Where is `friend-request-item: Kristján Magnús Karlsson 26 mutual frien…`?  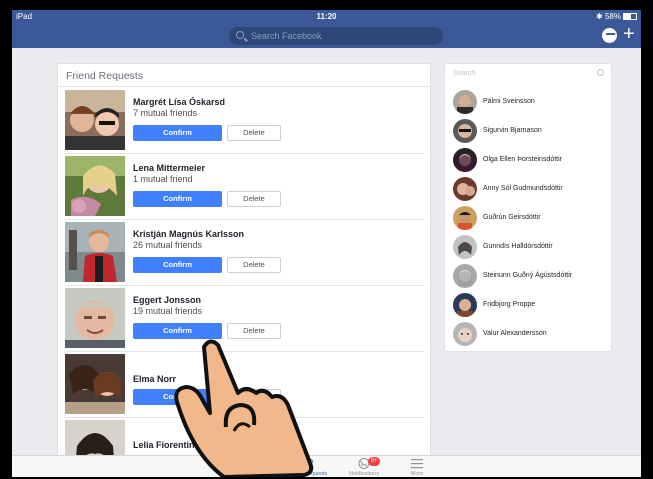
friend-request-item: Kristján Magnús Karlsson 26 mutual frien… is located at coordinates (245, 253).